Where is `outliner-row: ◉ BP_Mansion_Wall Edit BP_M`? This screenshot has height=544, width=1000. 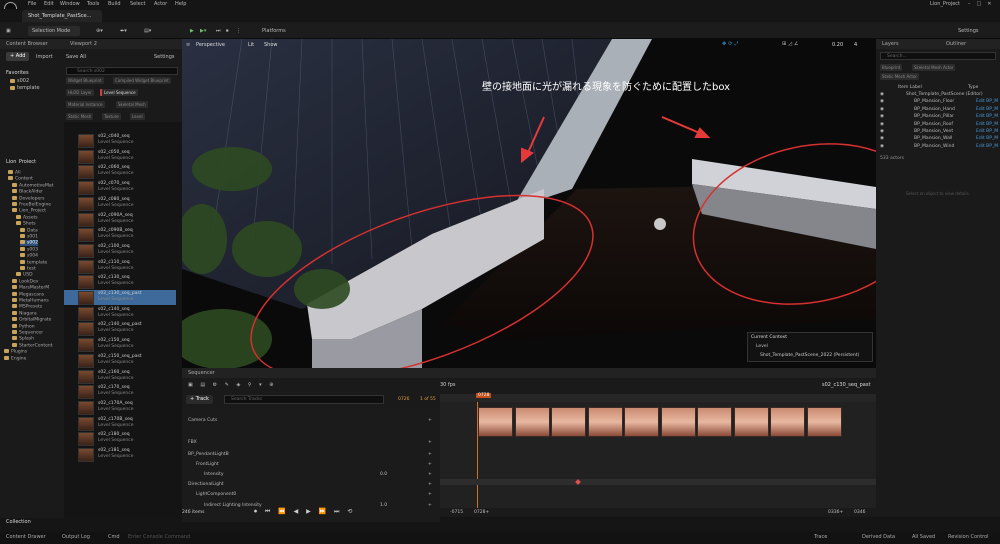 outliner-row: ◉ BP_Mansion_Wall Edit BP_M is located at coordinates (938, 138).